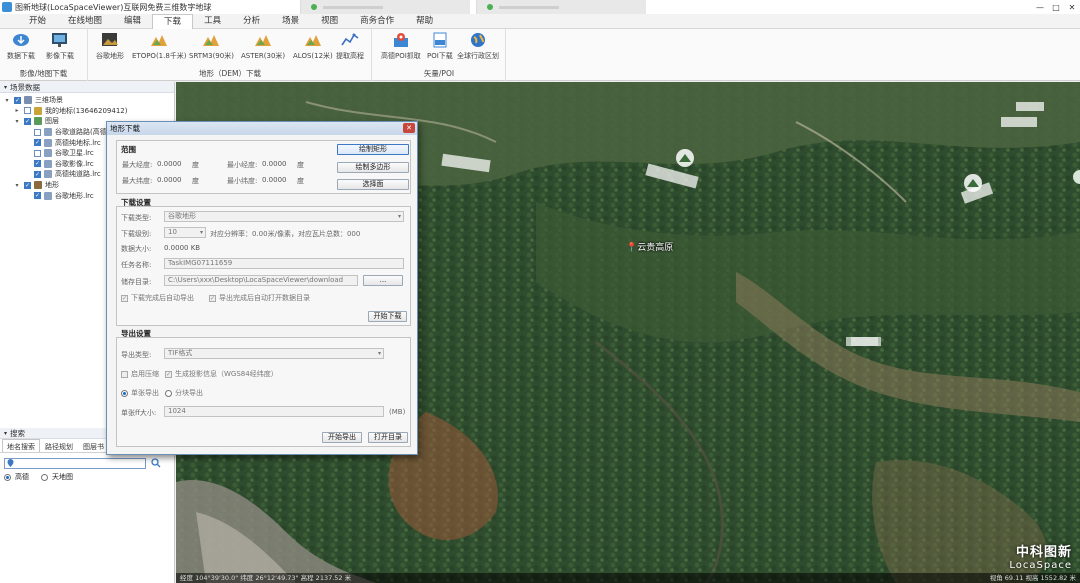 Image resolution: width=1080 pixels, height=583 pixels. Describe the element at coordinates (113, 7) in the screenshot. I see `window-title: 图新地球(LocaSpaceViewer)互联网免费三维数字地球` at that location.